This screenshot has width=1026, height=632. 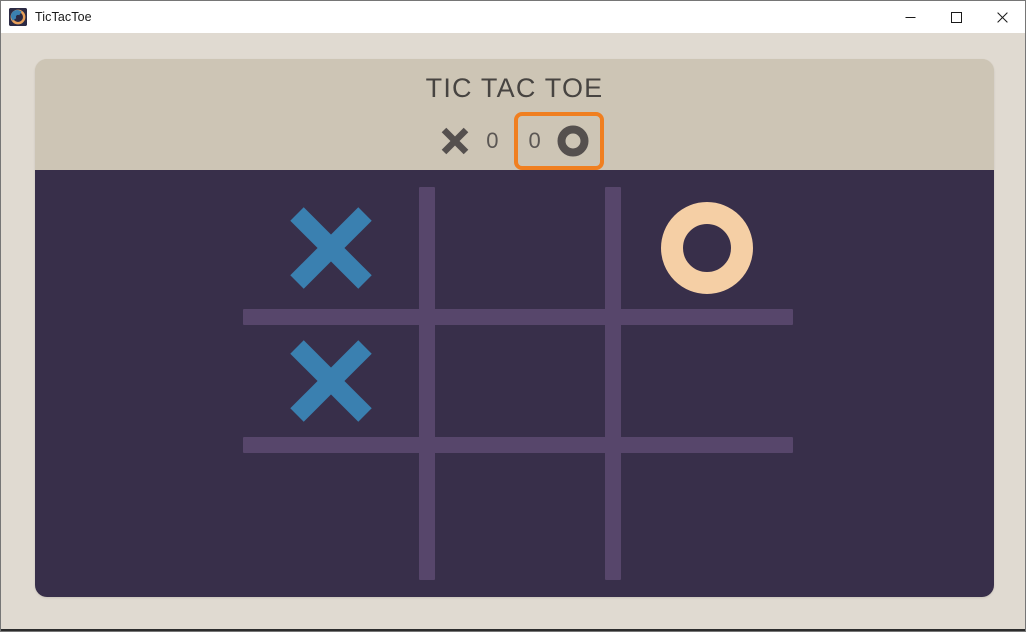 What do you see at coordinates (573, 141) in the screenshot?
I see `o-mark-icon` at bounding box center [573, 141].